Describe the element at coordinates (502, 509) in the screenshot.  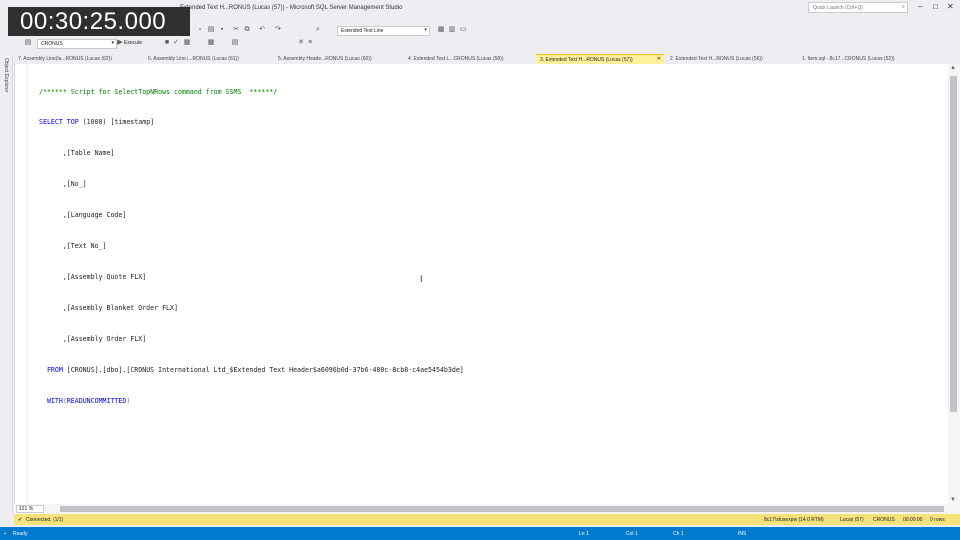
I see `horizontal-scrollbar-thumb` at that location.